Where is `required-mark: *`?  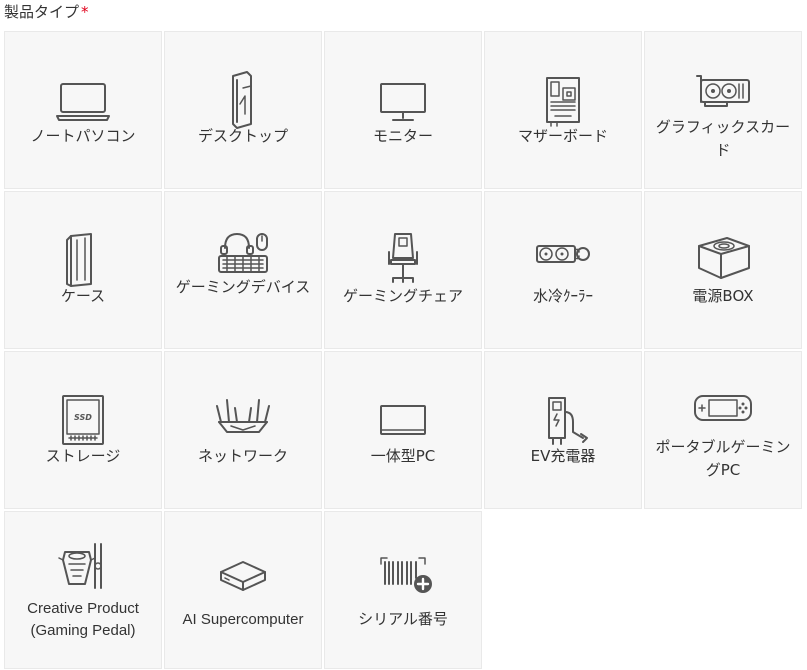 required-mark: * is located at coordinates (85, 12).